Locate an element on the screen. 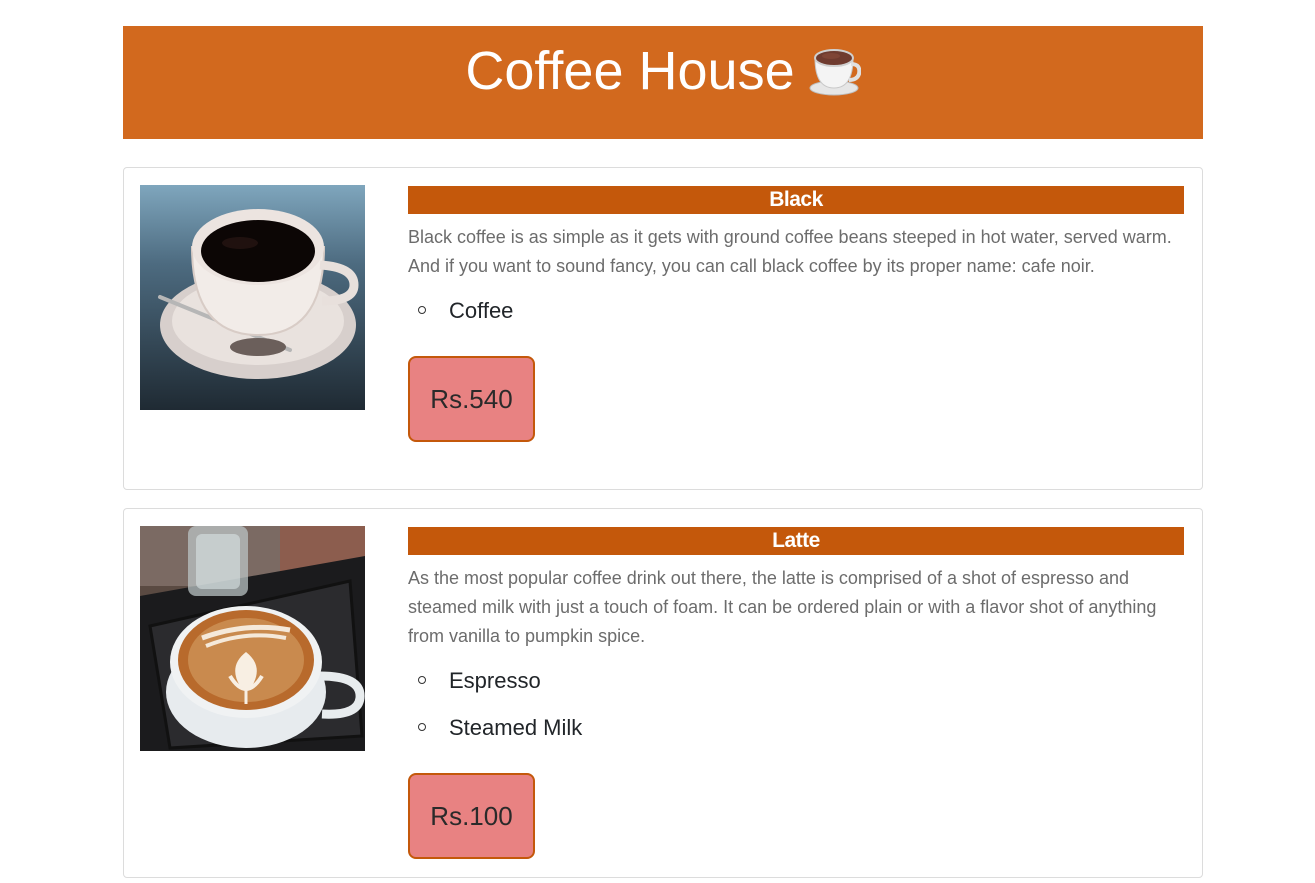  ingredient-label: Steamed Milk is located at coordinates (516, 727).